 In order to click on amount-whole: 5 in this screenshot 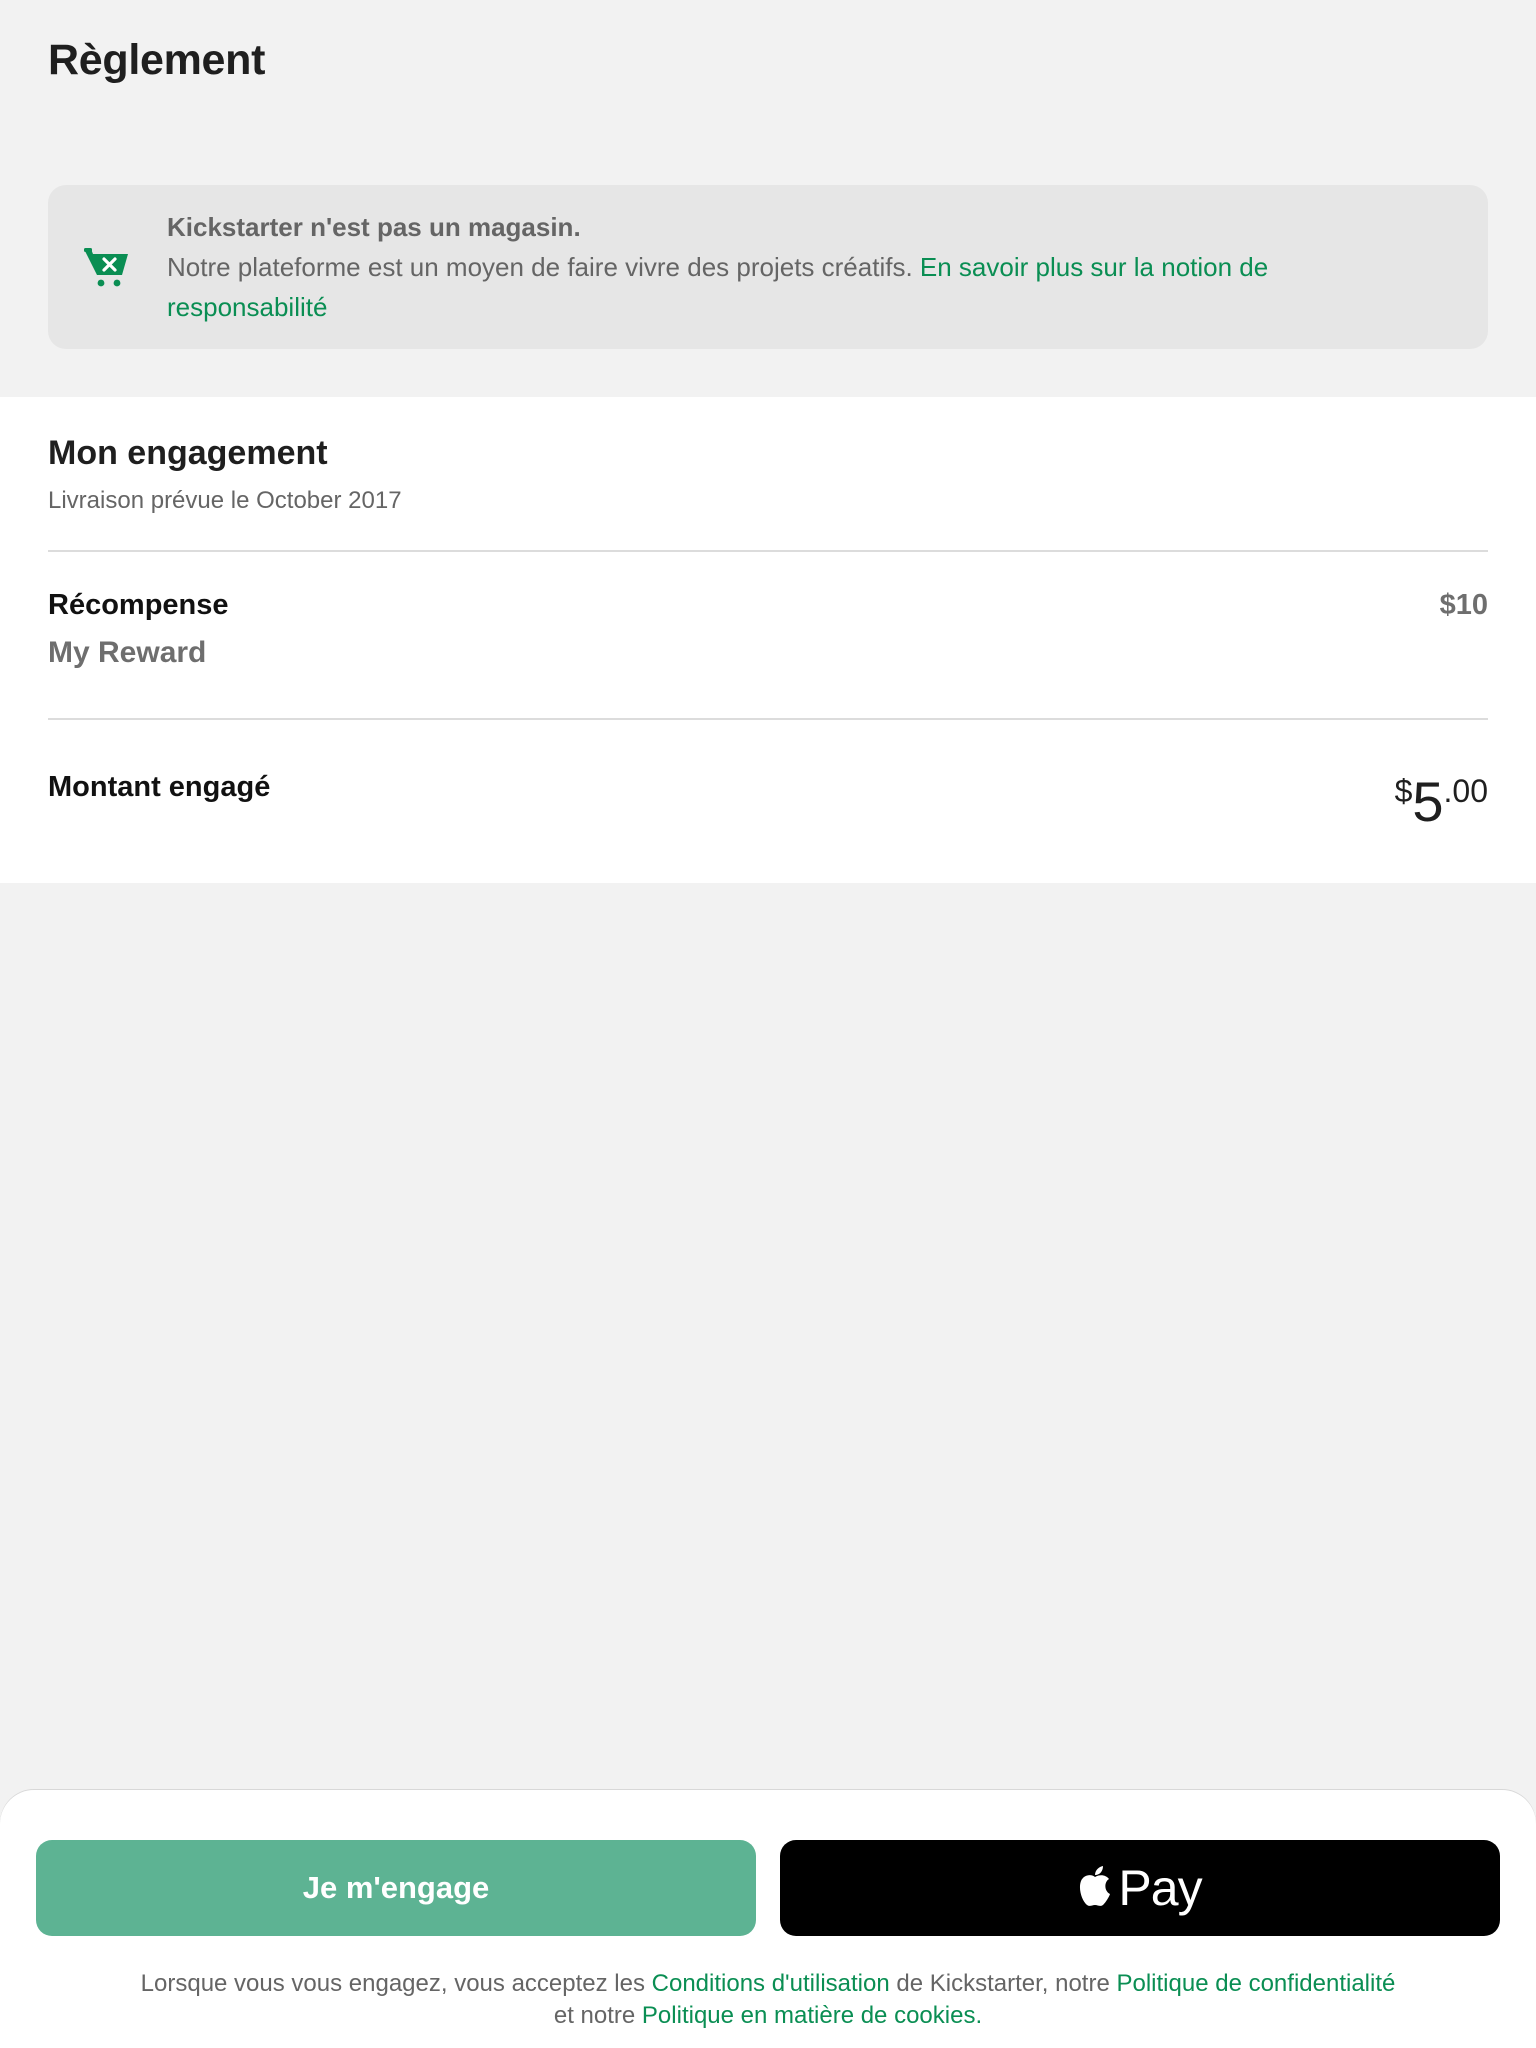, I will do `click(1428, 801)`.